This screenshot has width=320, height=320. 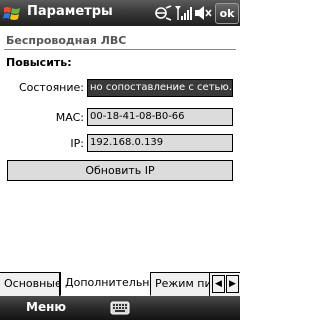 I want to click on mac-field: 00-18-41-08-B0-66, so click(x=160, y=117).